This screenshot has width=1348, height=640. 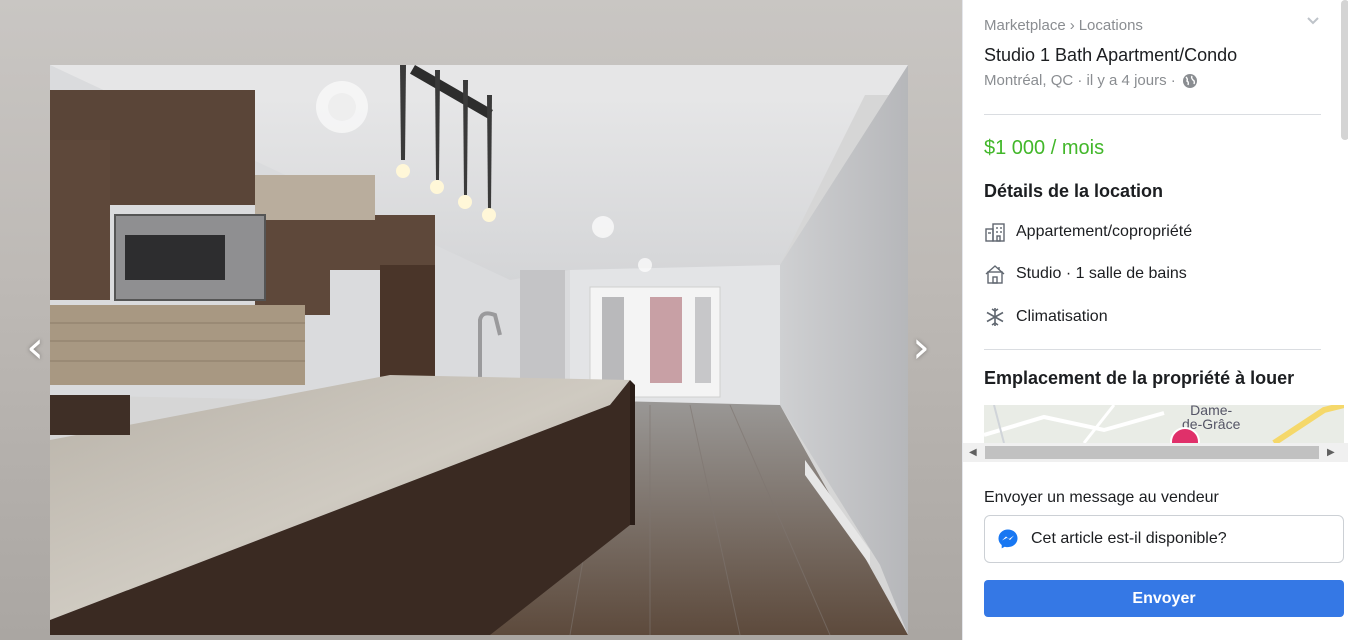 I want to click on detail-property-type: Appartement/copropriété, so click(x=1088, y=232).